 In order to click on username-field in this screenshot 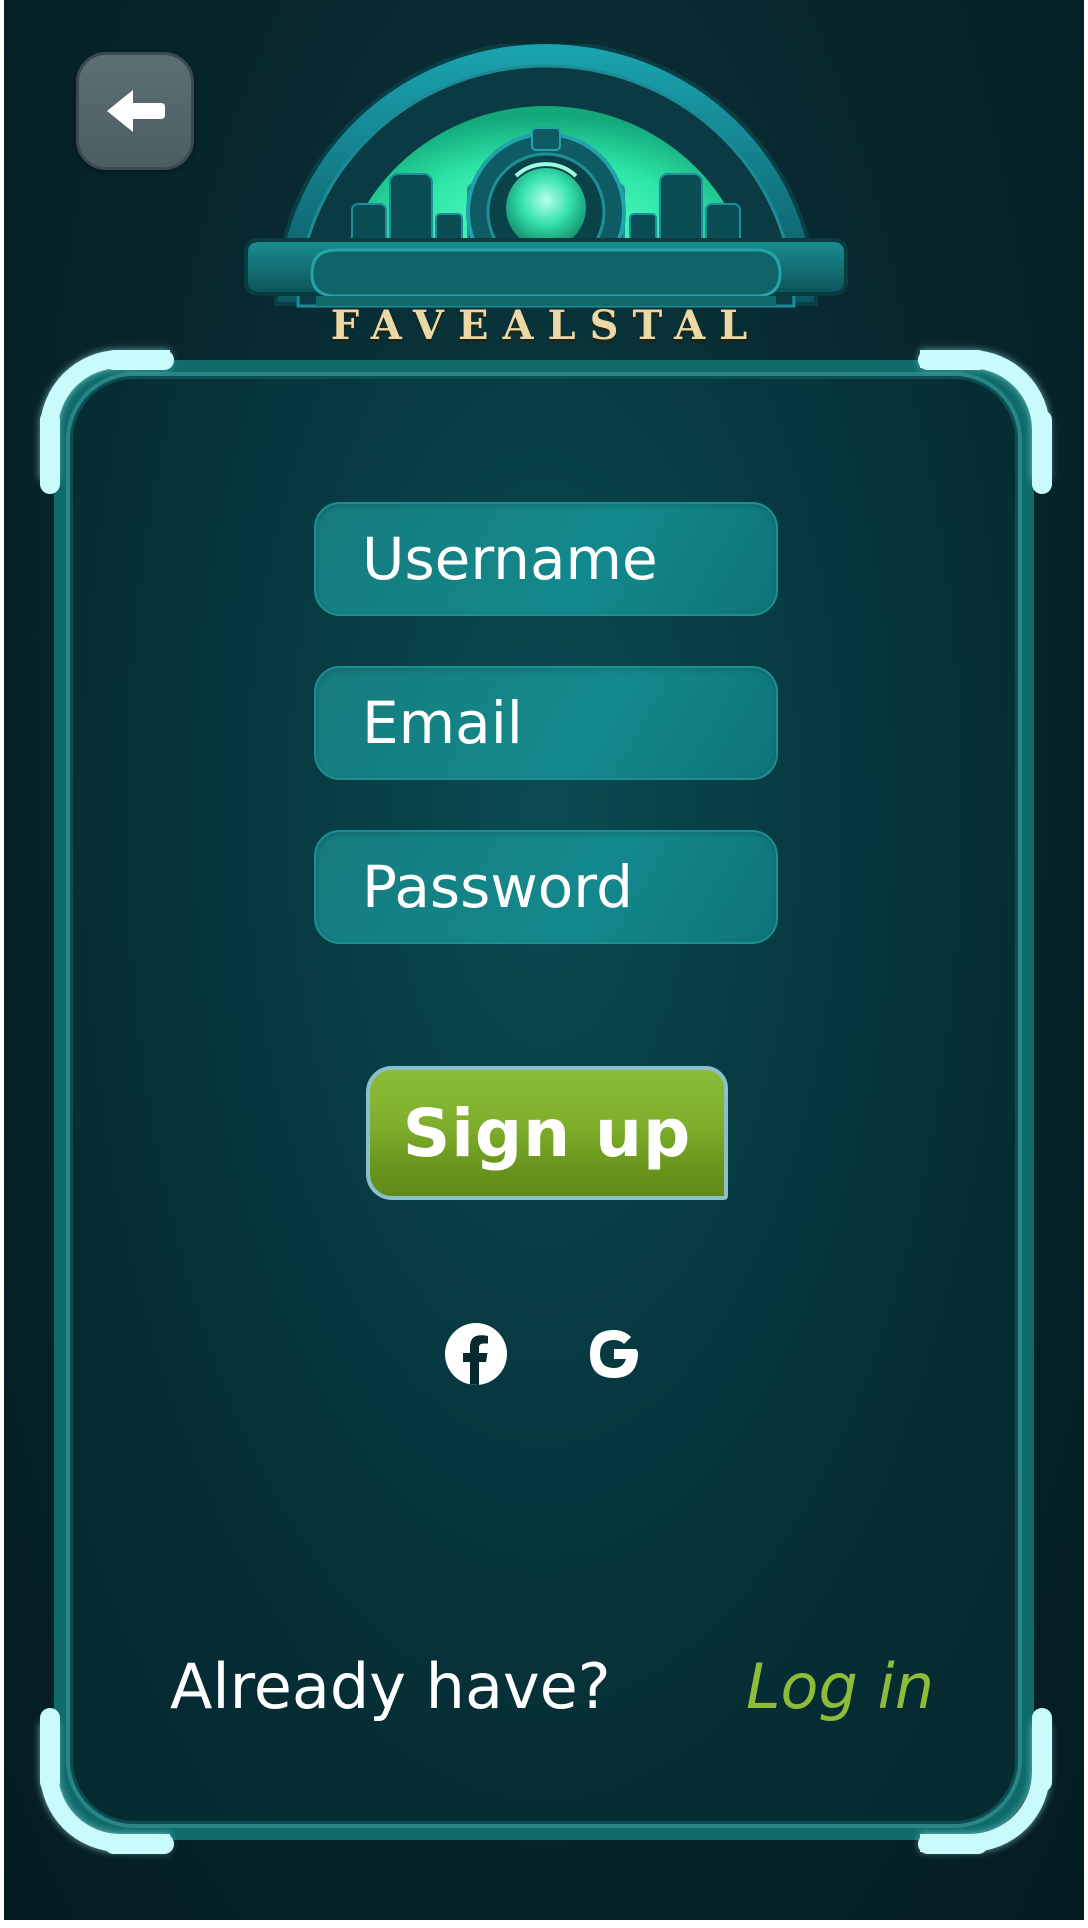, I will do `click(546, 559)`.